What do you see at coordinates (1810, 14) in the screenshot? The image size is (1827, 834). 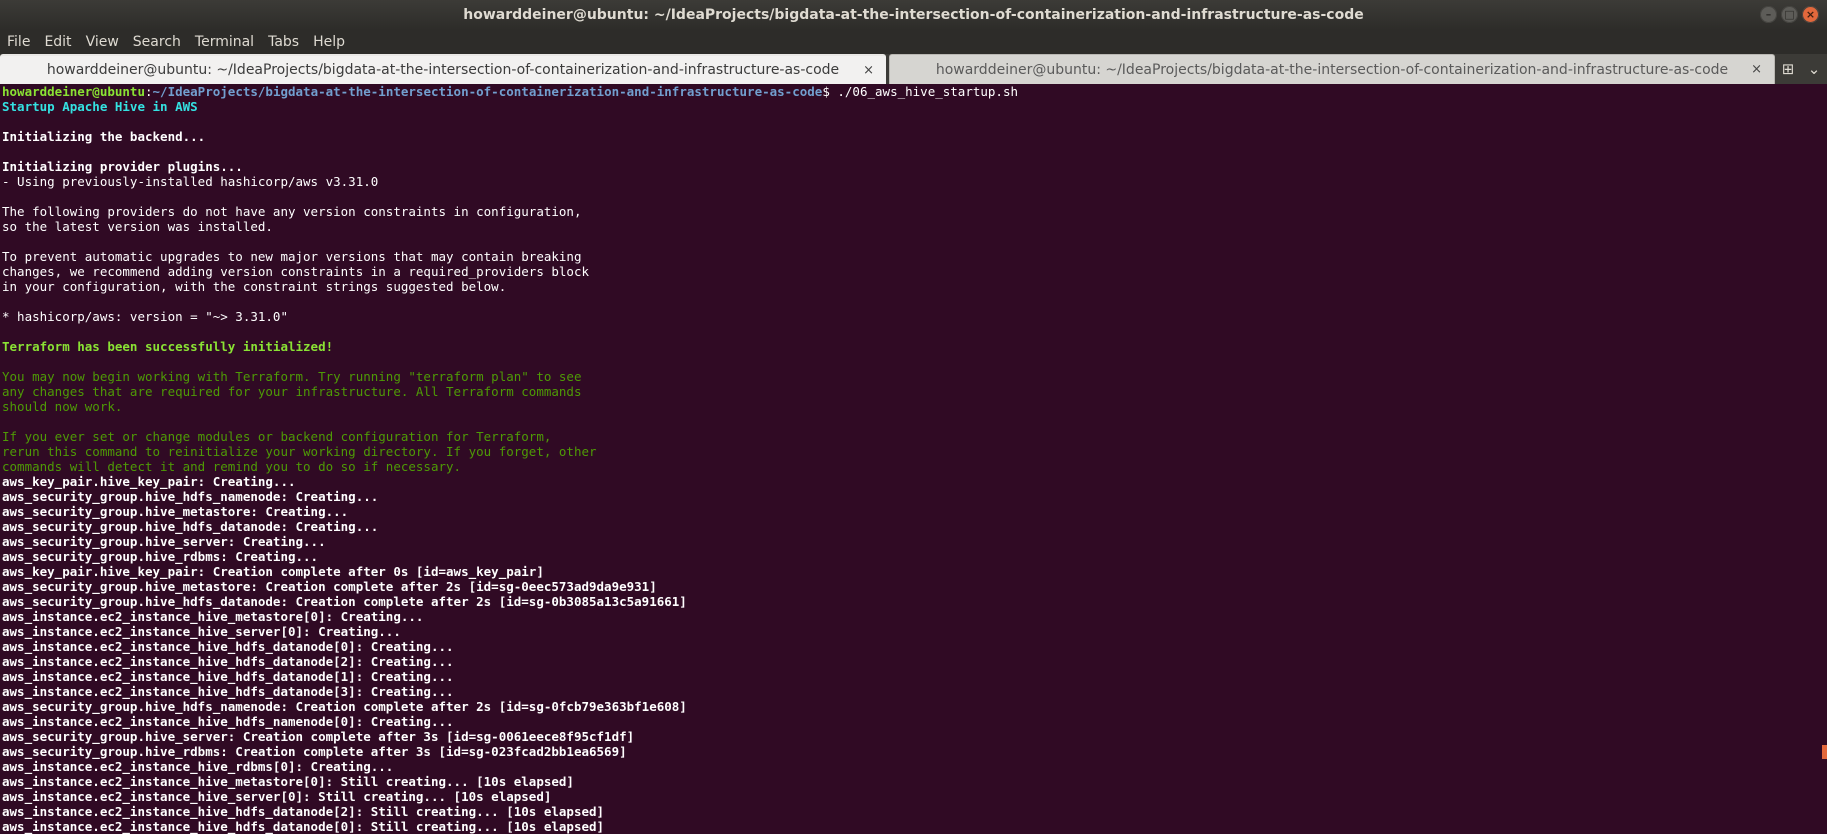 I see `close-button: ×` at bounding box center [1810, 14].